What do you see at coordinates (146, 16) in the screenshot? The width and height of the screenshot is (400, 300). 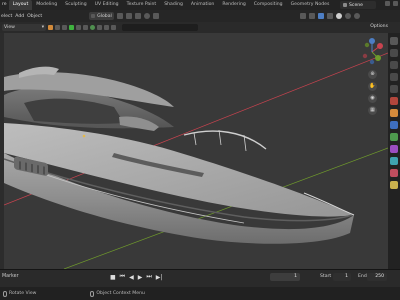 I see `proportional-edit-icon` at bounding box center [146, 16].